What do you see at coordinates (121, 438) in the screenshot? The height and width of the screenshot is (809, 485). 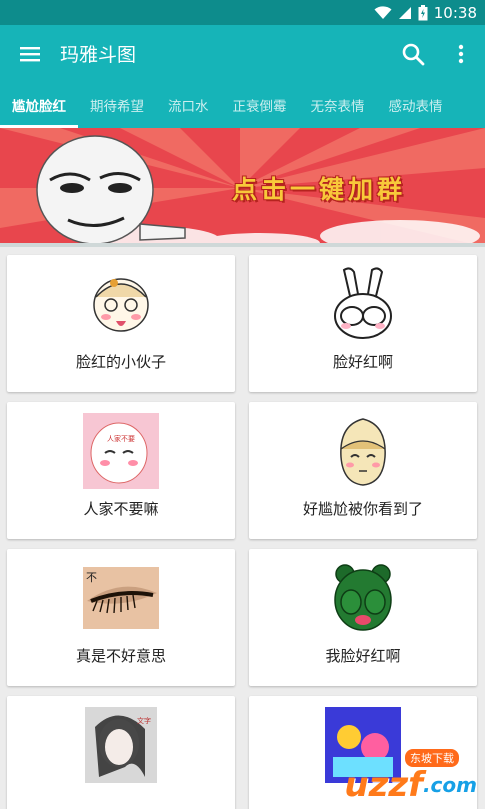 I see `svg-text: 人家不要` at bounding box center [121, 438].